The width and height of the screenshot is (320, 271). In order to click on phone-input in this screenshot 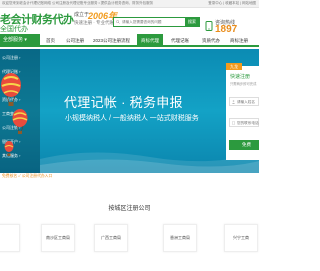, I will do `click(248, 123)`.